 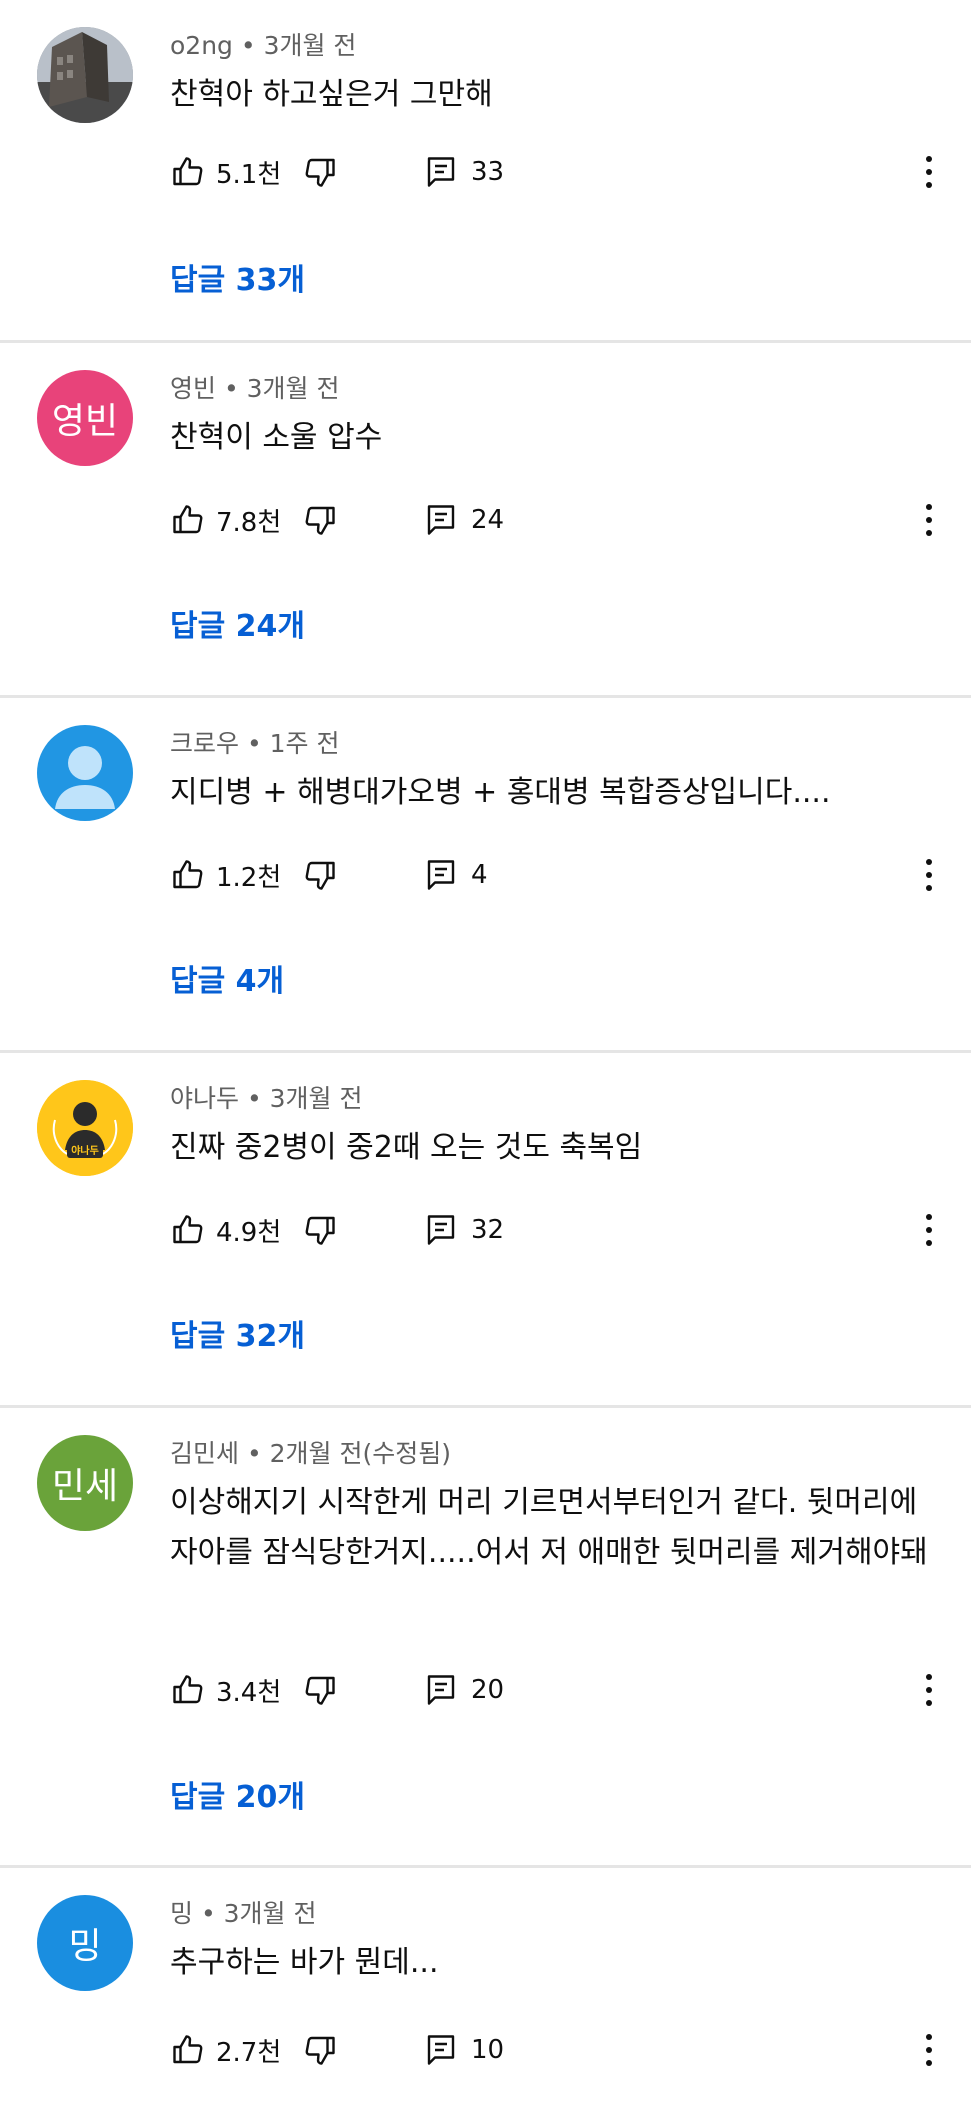 What do you see at coordinates (227, 978) in the screenshot?
I see `view-replies-button: 답글 4개` at bounding box center [227, 978].